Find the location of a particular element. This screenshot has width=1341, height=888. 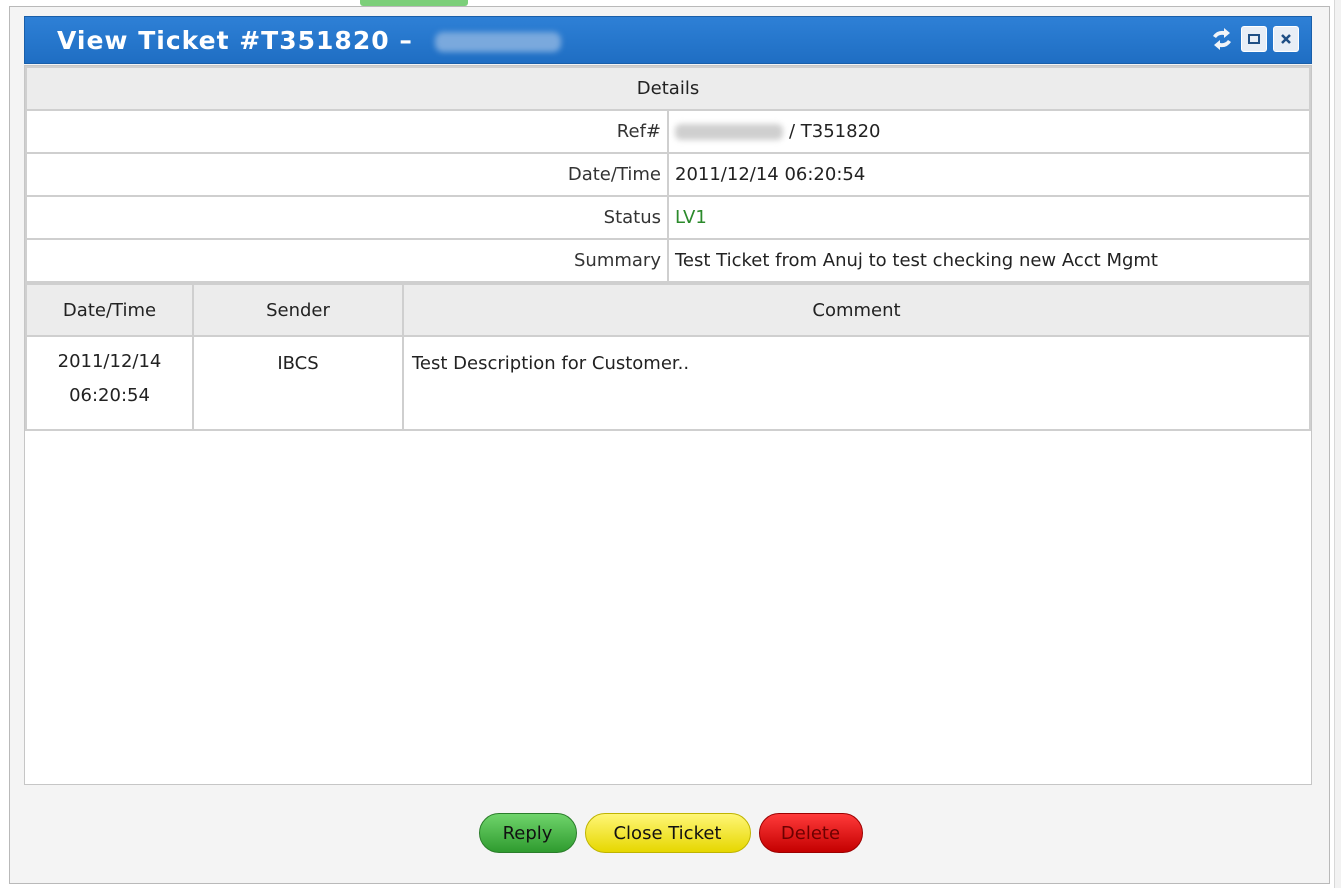

redacted-ref is located at coordinates (729, 132).